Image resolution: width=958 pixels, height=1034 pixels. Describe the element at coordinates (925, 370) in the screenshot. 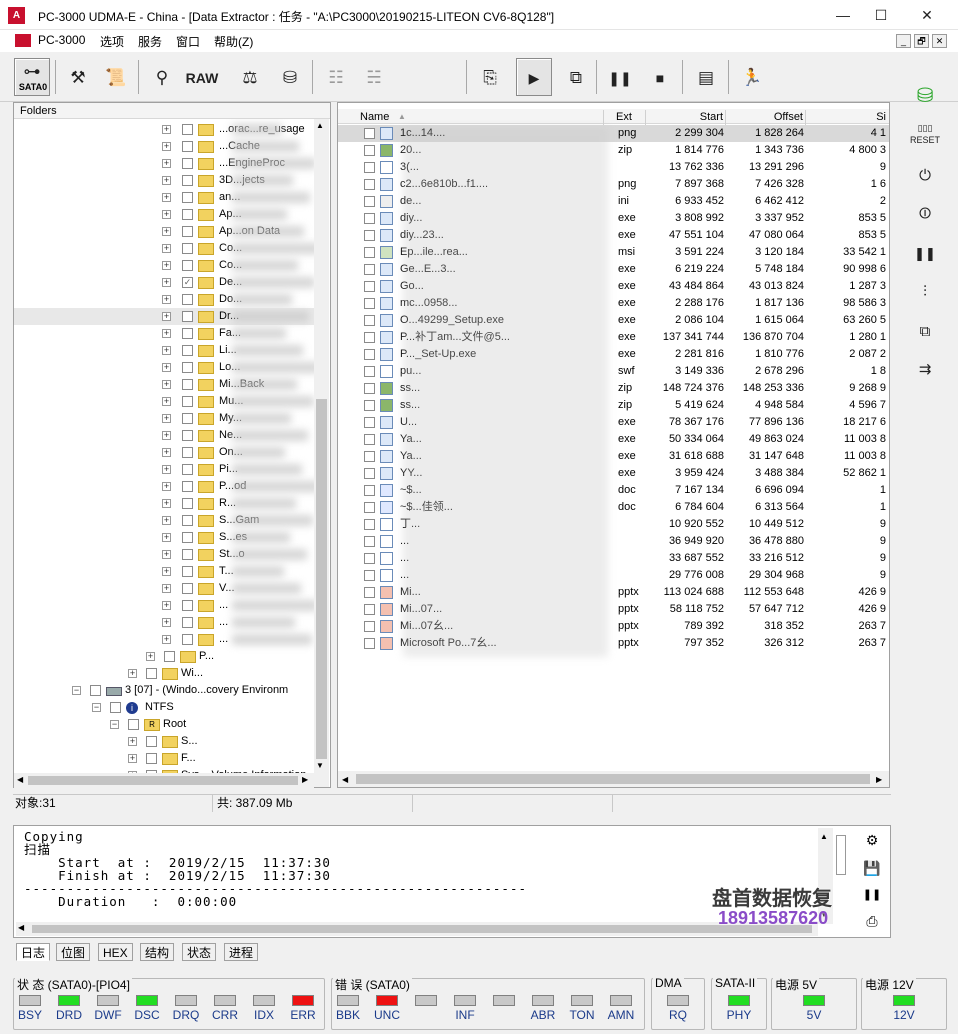

I see `connector-icon: ⇉` at that location.